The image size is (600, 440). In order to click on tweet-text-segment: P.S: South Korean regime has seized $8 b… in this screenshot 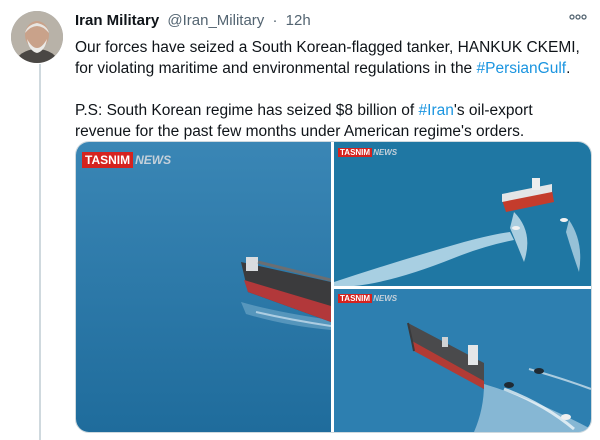, I will do `click(247, 110)`.